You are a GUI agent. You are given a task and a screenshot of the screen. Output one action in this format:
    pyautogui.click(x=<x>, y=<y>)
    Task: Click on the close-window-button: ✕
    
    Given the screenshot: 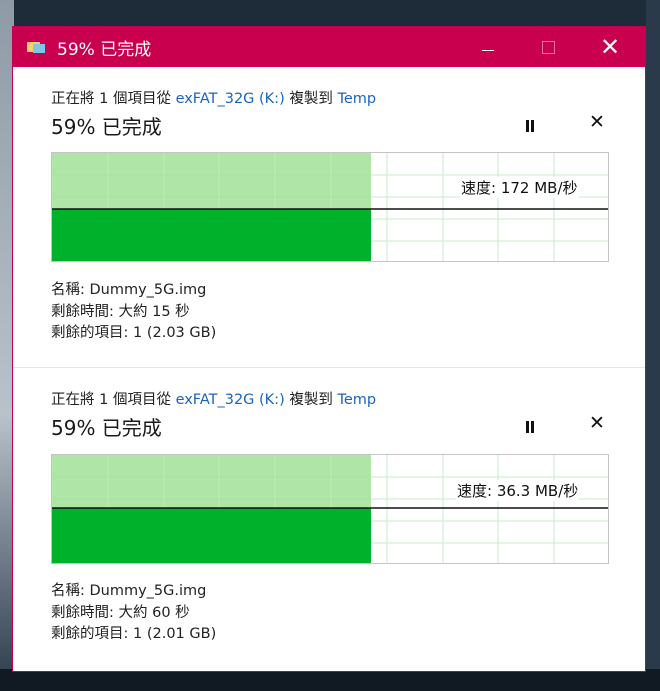 What is the action you would take?
    pyautogui.click(x=610, y=47)
    